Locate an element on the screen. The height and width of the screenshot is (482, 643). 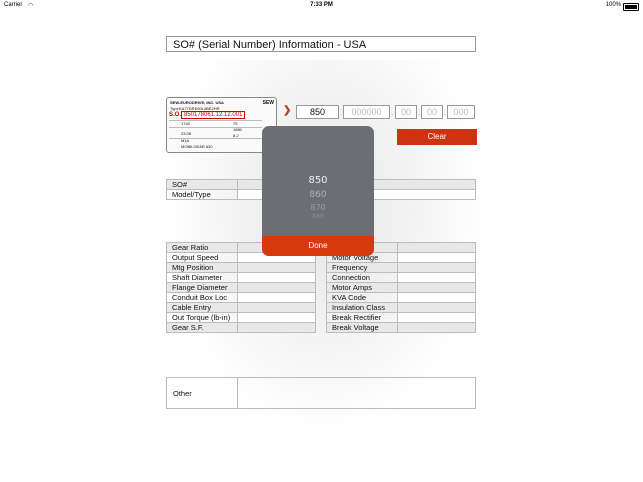
battery-percent: 100% is located at coordinates (613, 5).